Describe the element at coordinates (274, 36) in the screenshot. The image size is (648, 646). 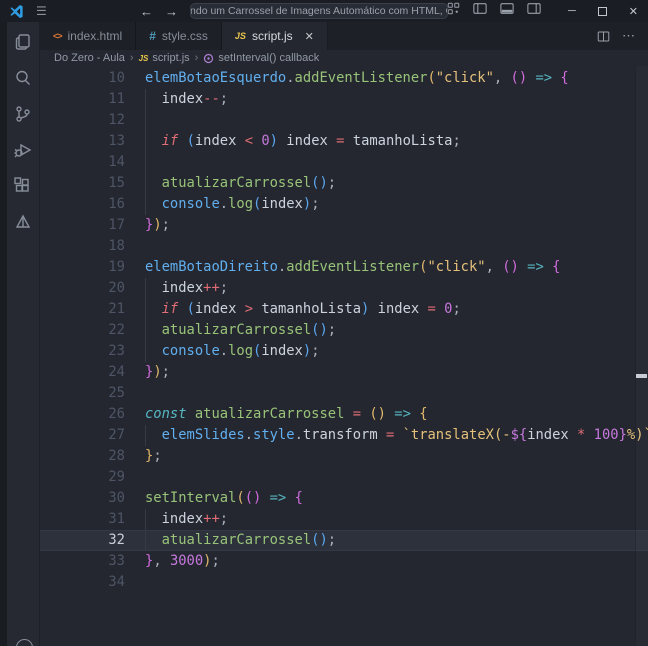
I see `tab-script-js: JS script.js ✕` at that location.